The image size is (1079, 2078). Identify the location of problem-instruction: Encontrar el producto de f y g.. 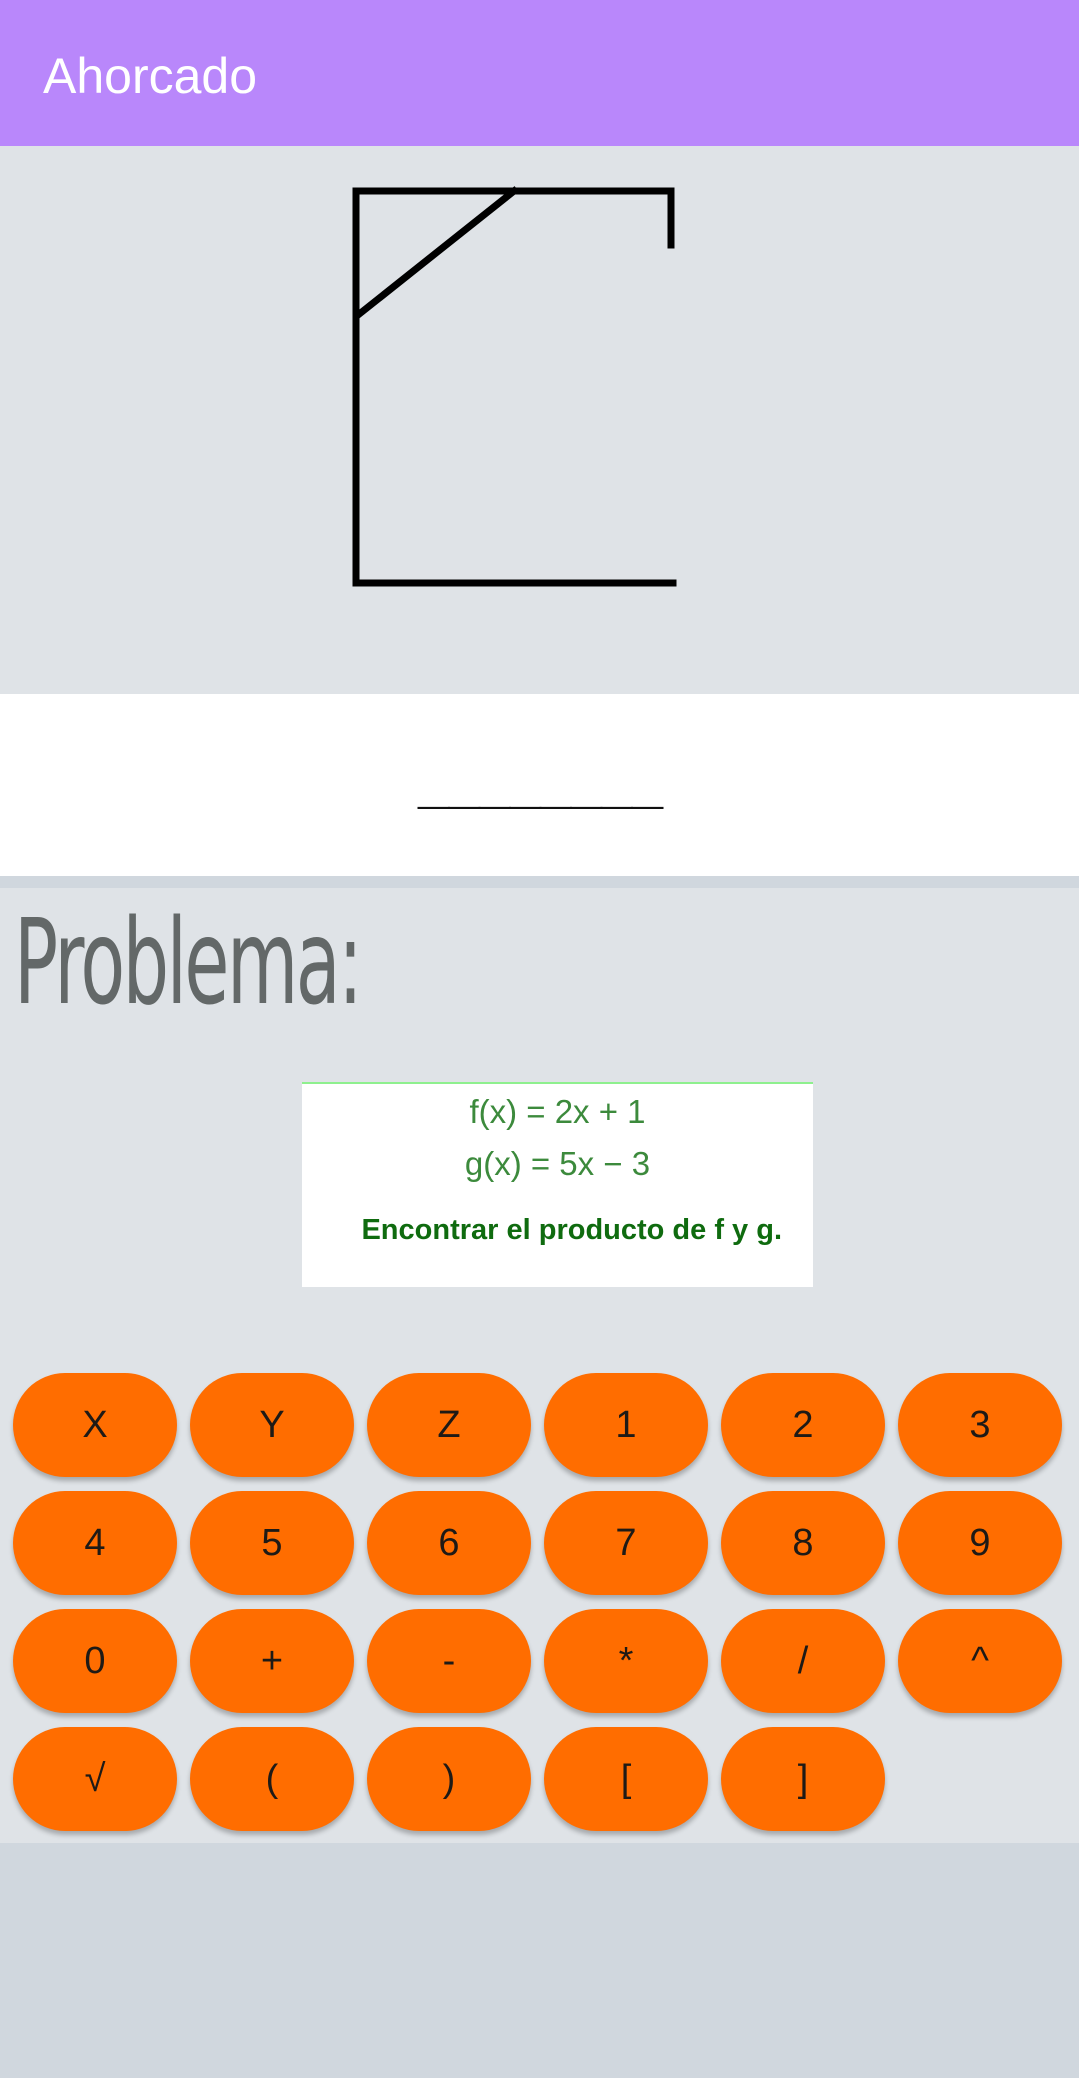
(571, 1230).